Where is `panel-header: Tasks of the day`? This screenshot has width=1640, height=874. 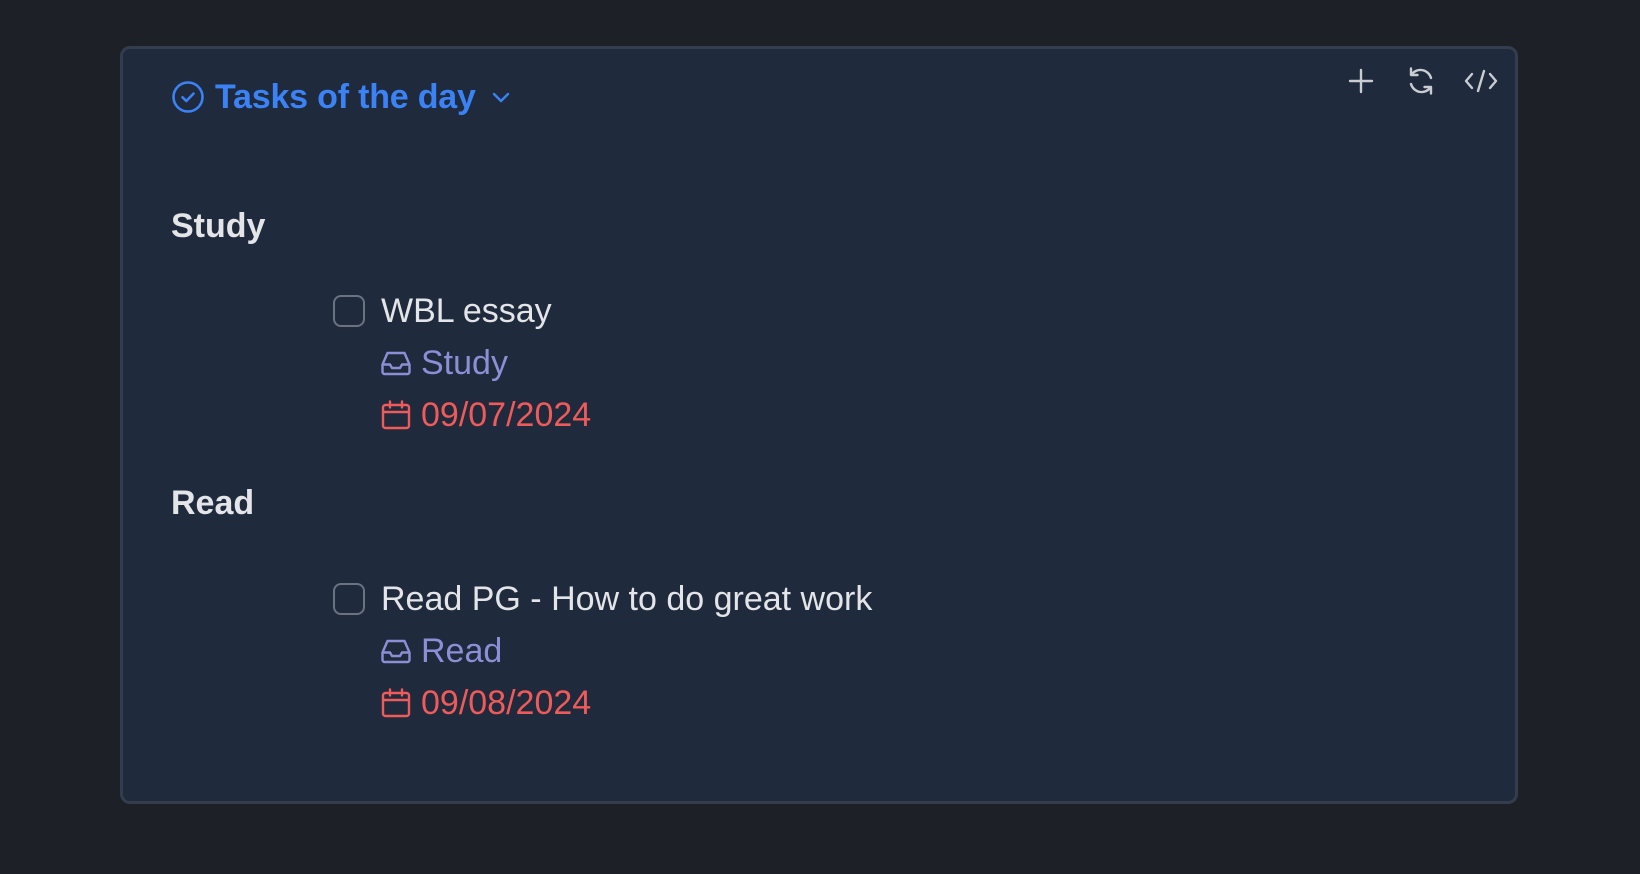 panel-header: Tasks of the day is located at coordinates (342, 97).